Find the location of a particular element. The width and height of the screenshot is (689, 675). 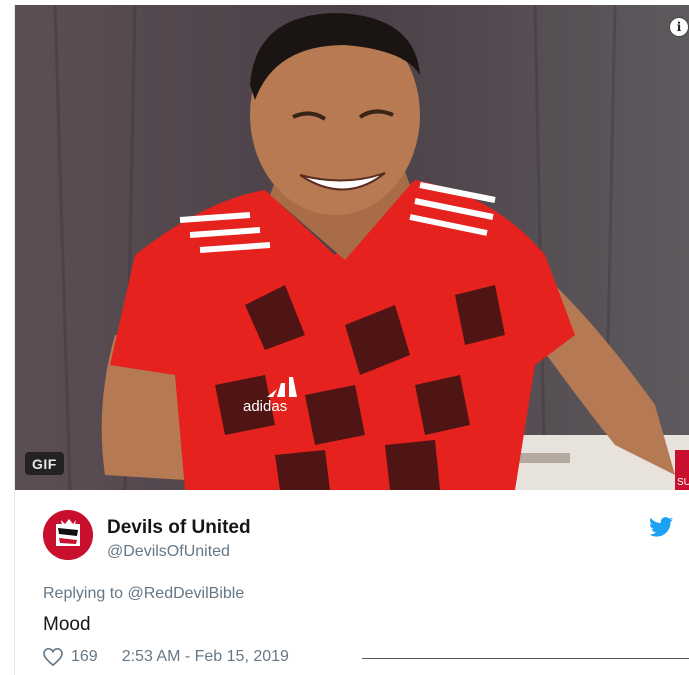

divider is located at coordinates (525, 658).